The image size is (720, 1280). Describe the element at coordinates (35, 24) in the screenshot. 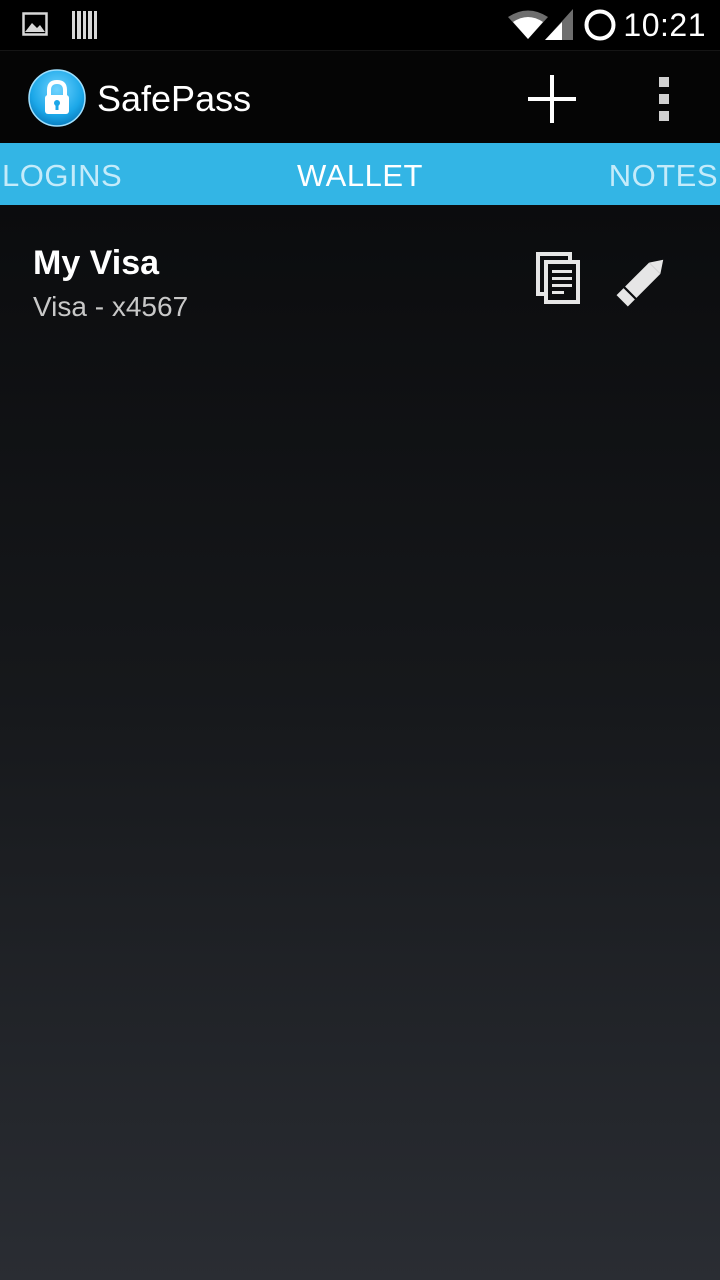

I see `gallery-icon` at that location.